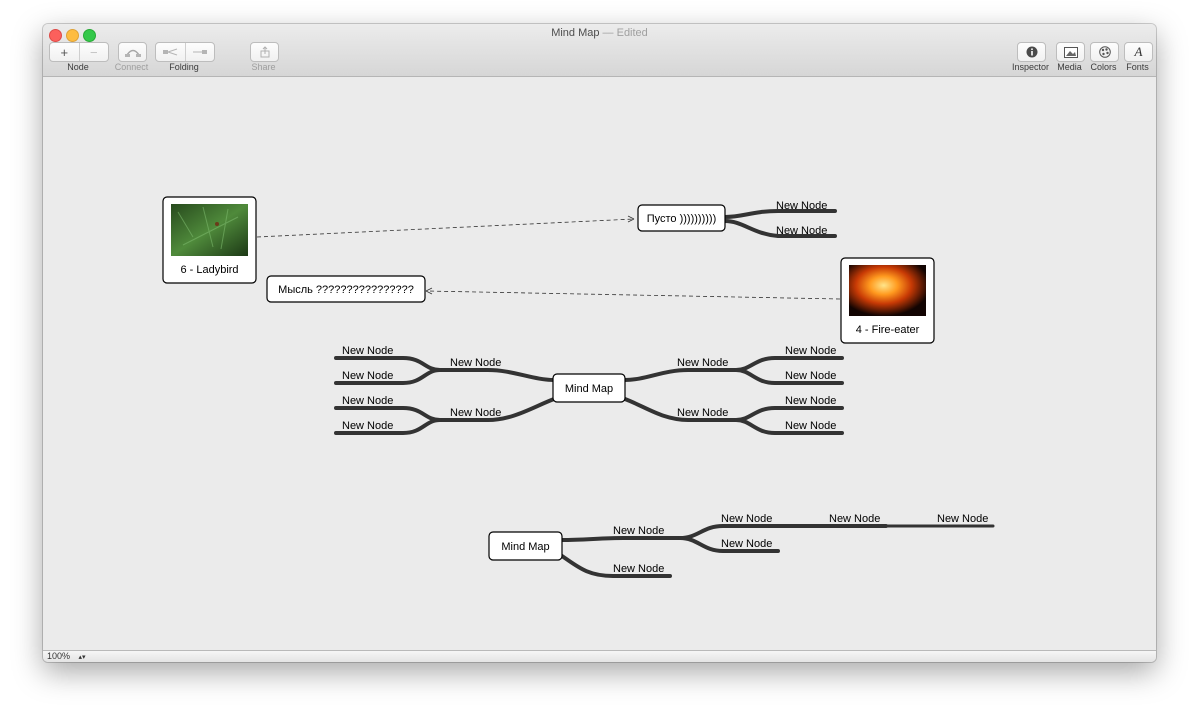 This screenshot has width=1200, height=725. I want to click on image-node-ladybird: 6 - Ladybird, so click(209, 240).